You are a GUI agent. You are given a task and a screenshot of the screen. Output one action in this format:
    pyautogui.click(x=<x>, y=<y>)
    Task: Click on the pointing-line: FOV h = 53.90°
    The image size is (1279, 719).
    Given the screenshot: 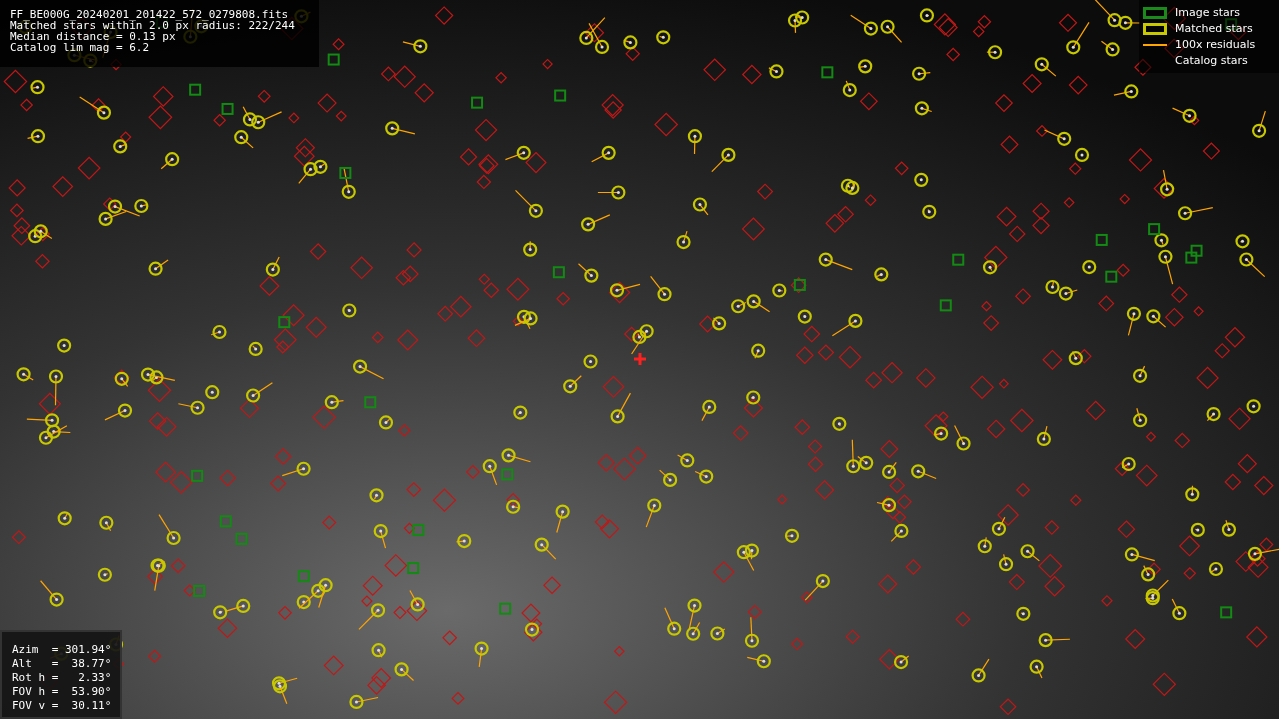 What is the action you would take?
    pyautogui.click(x=61, y=692)
    